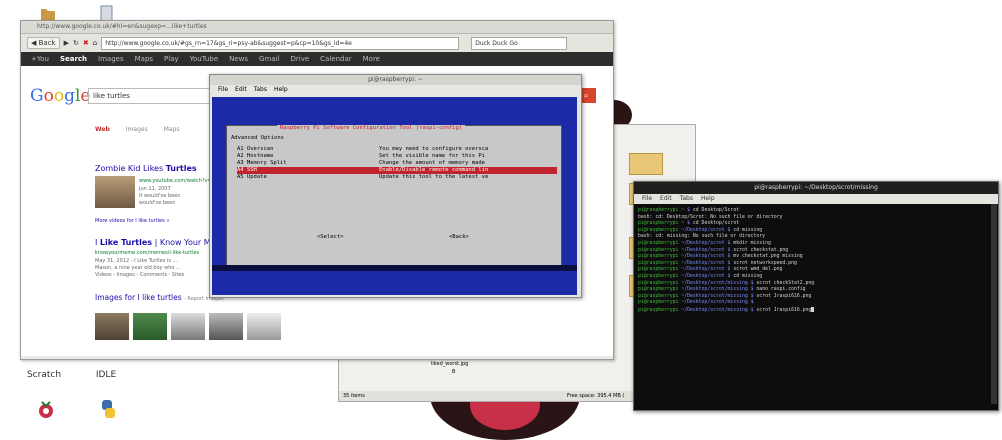  I want to click on back-button: ◀ Back, so click(43, 43).